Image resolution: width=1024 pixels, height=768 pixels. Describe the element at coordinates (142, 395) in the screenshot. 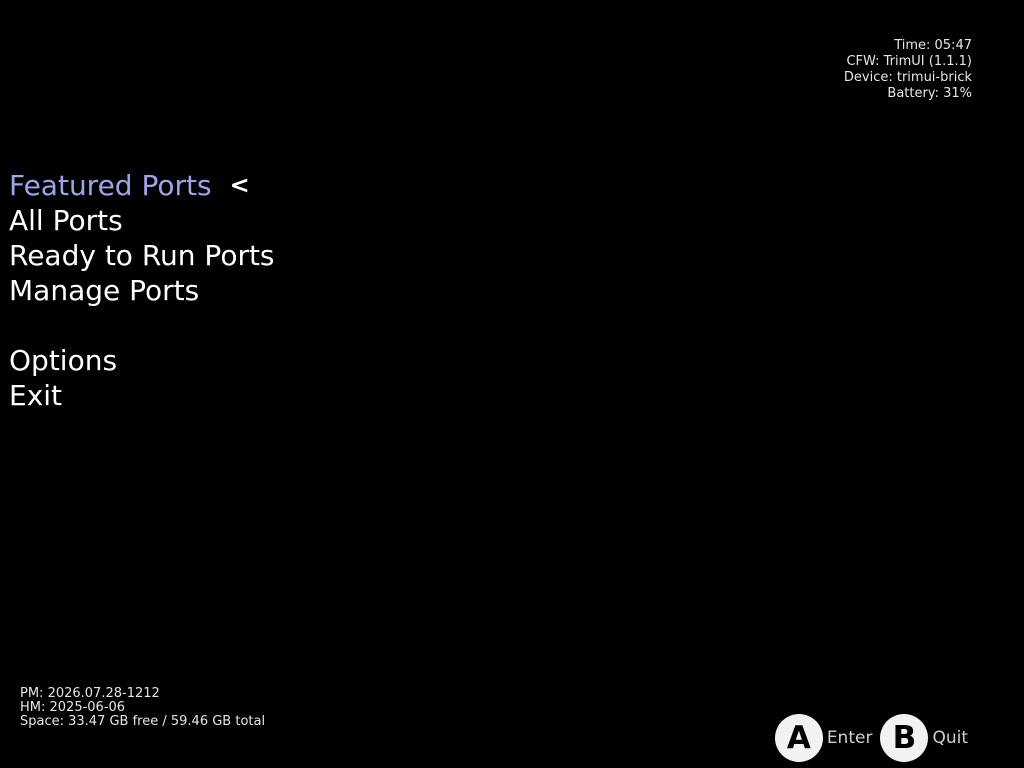

I see `menu-item-exit: Exit` at that location.